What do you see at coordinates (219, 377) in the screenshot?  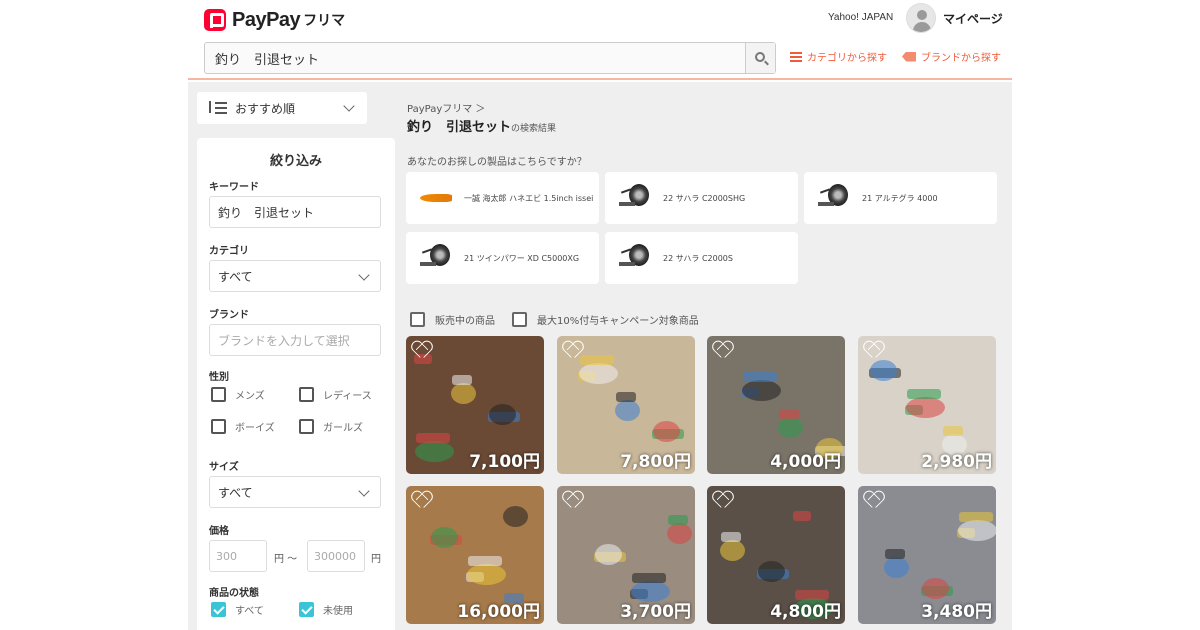 I see `gender-label: 性別` at bounding box center [219, 377].